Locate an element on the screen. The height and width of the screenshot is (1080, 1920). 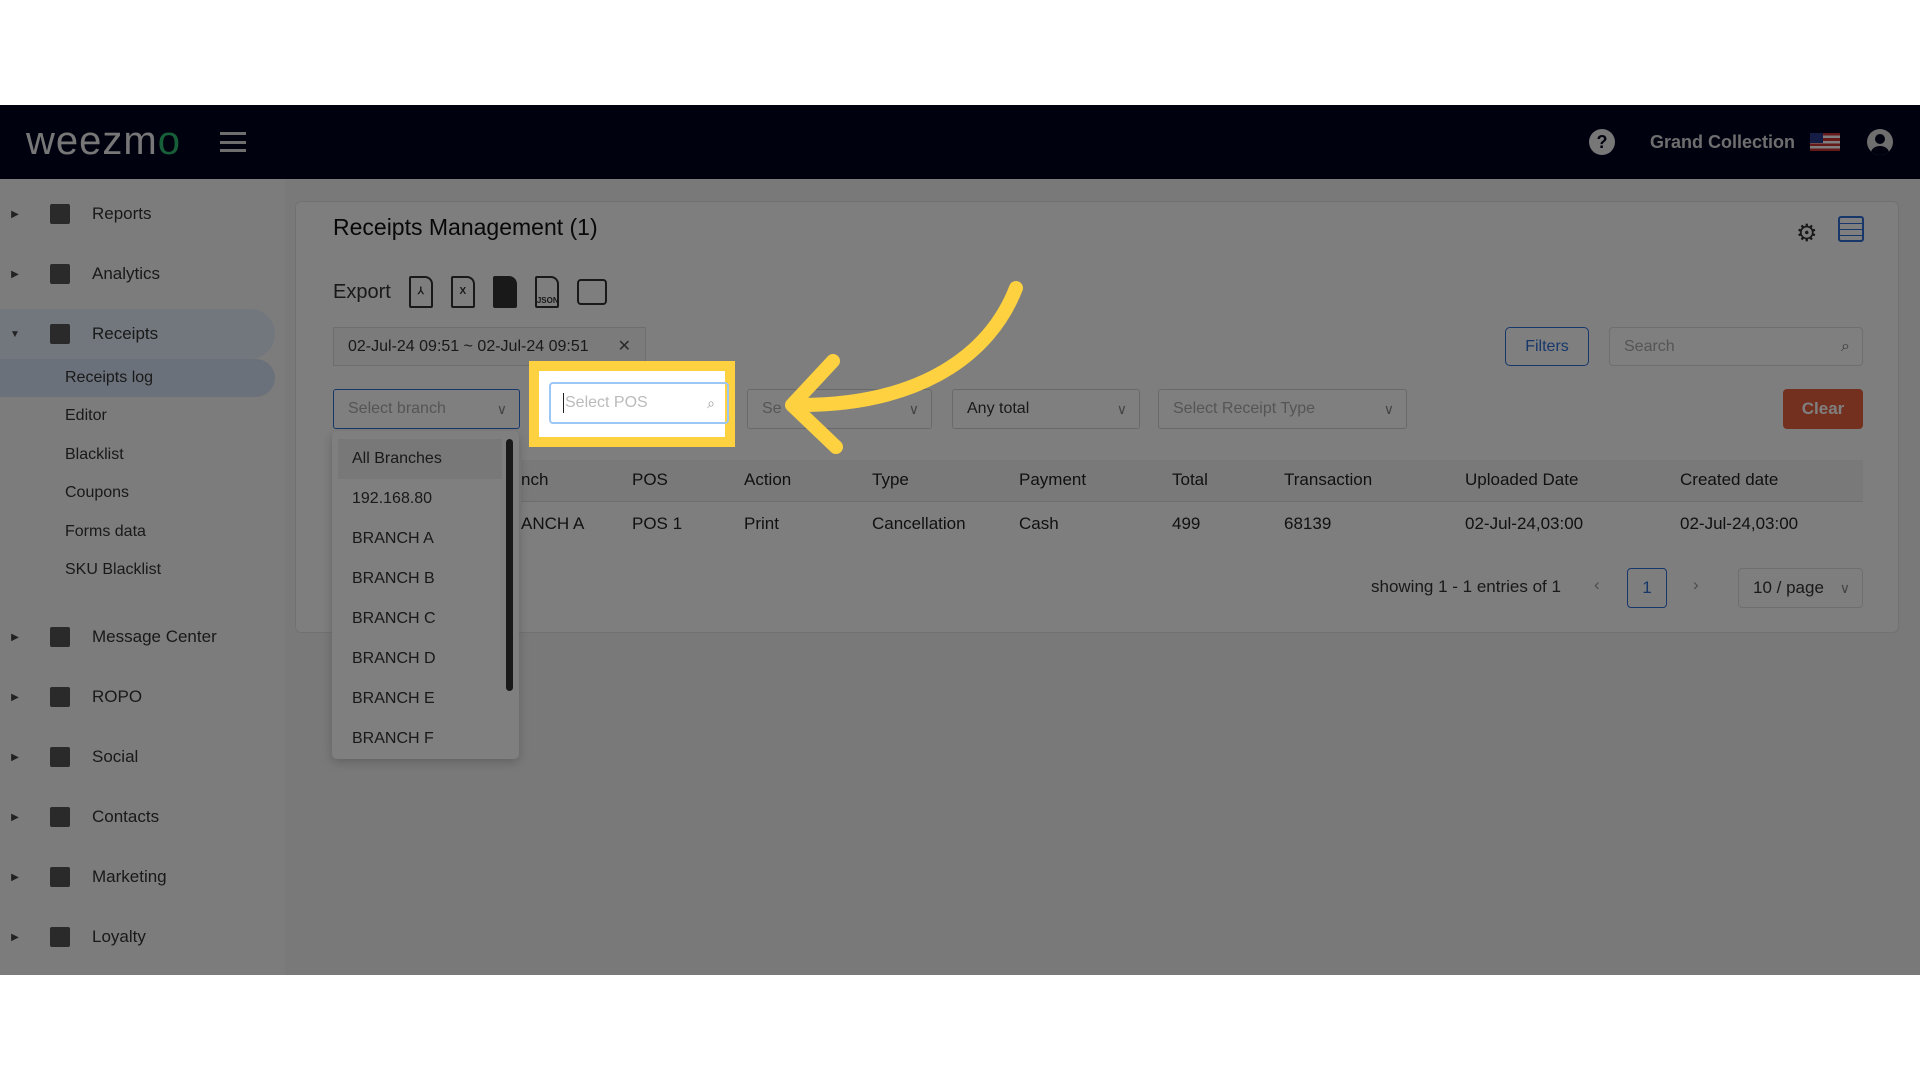
pointer-arrow-icon is located at coordinates (904, 367).